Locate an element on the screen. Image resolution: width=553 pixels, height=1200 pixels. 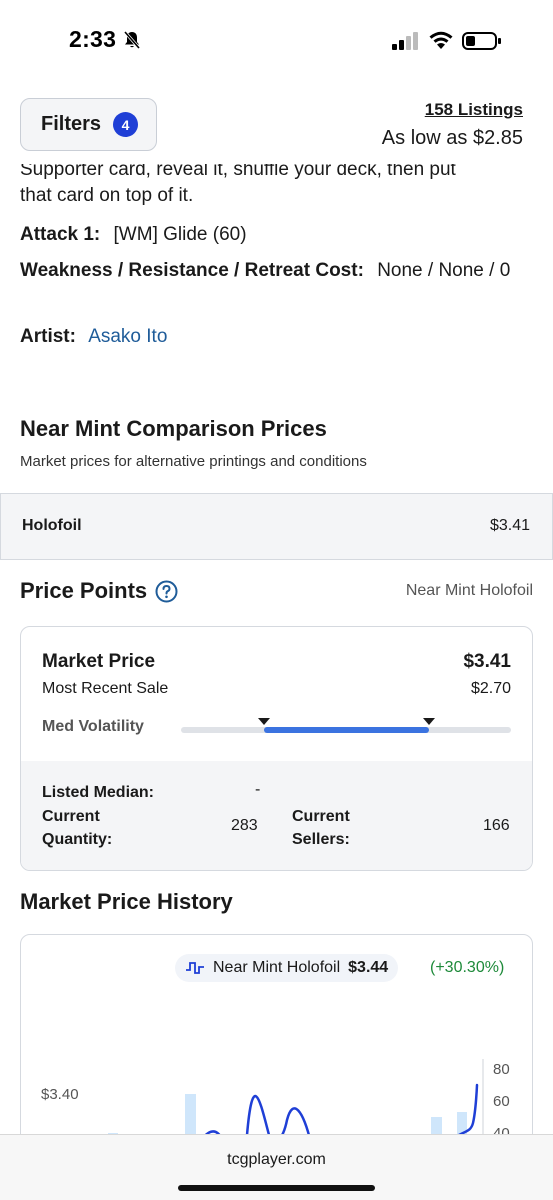
current-sellers-label-line1: Current is located at coordinates (321, 816).